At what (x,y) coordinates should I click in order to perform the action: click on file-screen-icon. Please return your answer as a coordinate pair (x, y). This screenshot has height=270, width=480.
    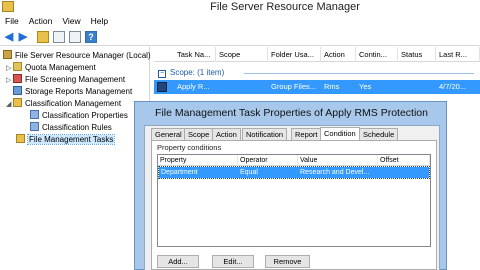
    Looking at the image, I should click on (17, 78).